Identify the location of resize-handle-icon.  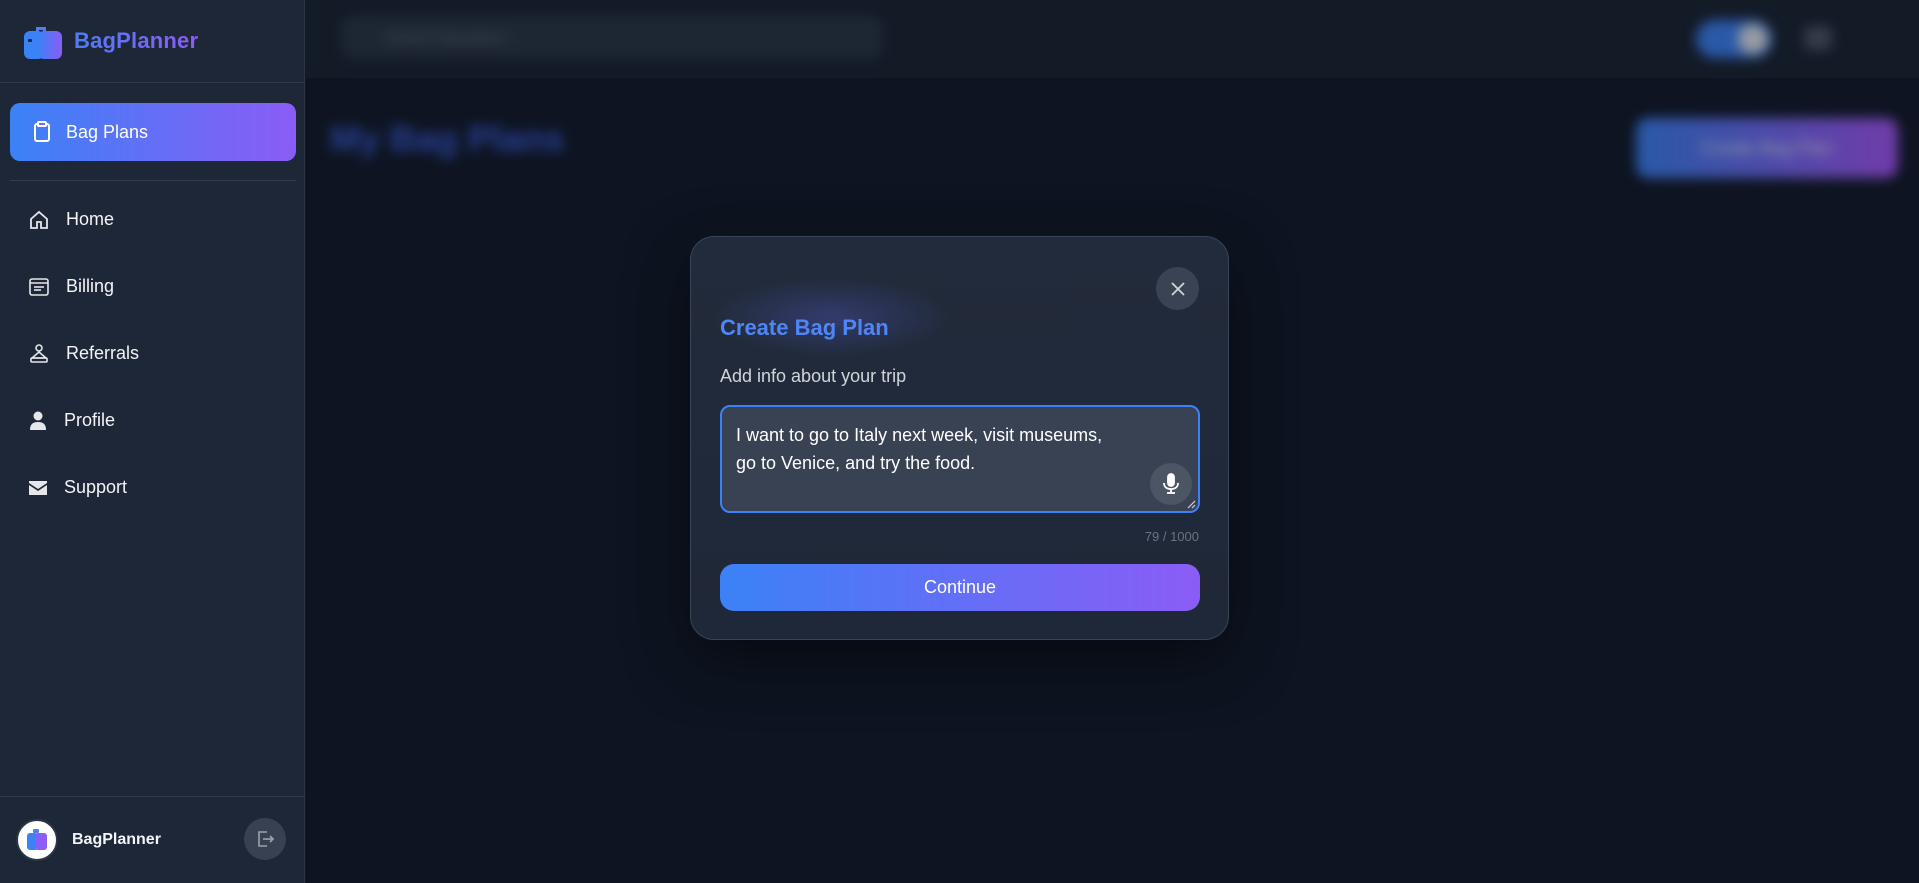
(1191, 504).